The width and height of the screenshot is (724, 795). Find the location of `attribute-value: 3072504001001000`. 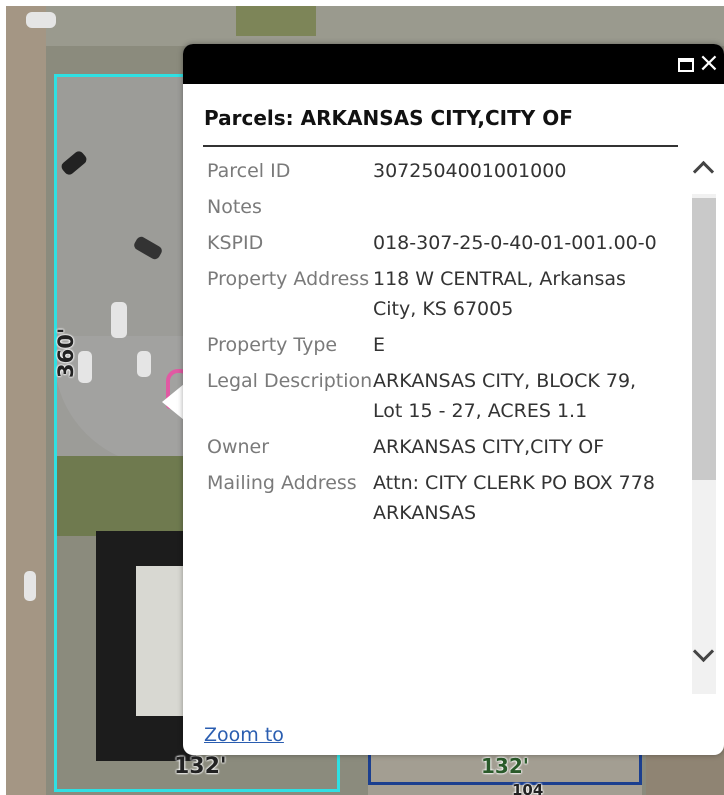

attribute-value: 3072504001001000 is located at coordinates (470, 171).